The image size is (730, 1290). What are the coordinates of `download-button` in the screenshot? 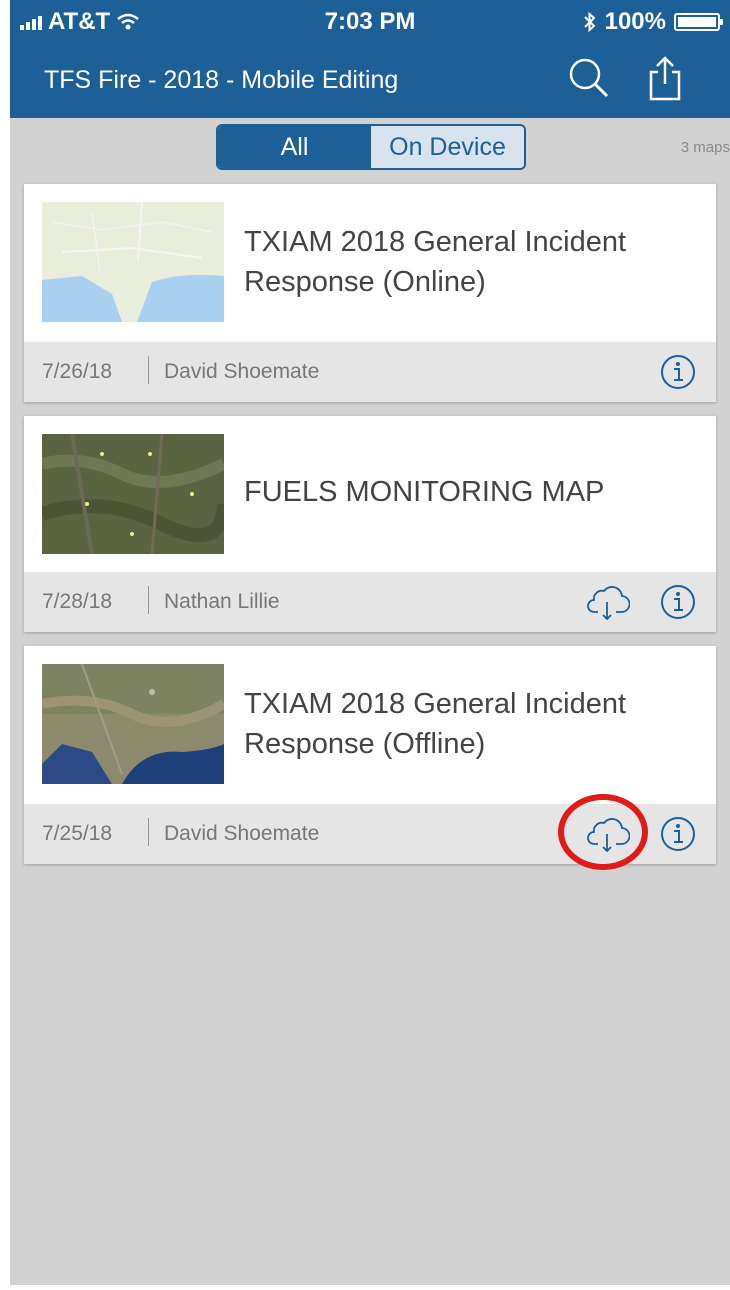 It's located at (608, 602).